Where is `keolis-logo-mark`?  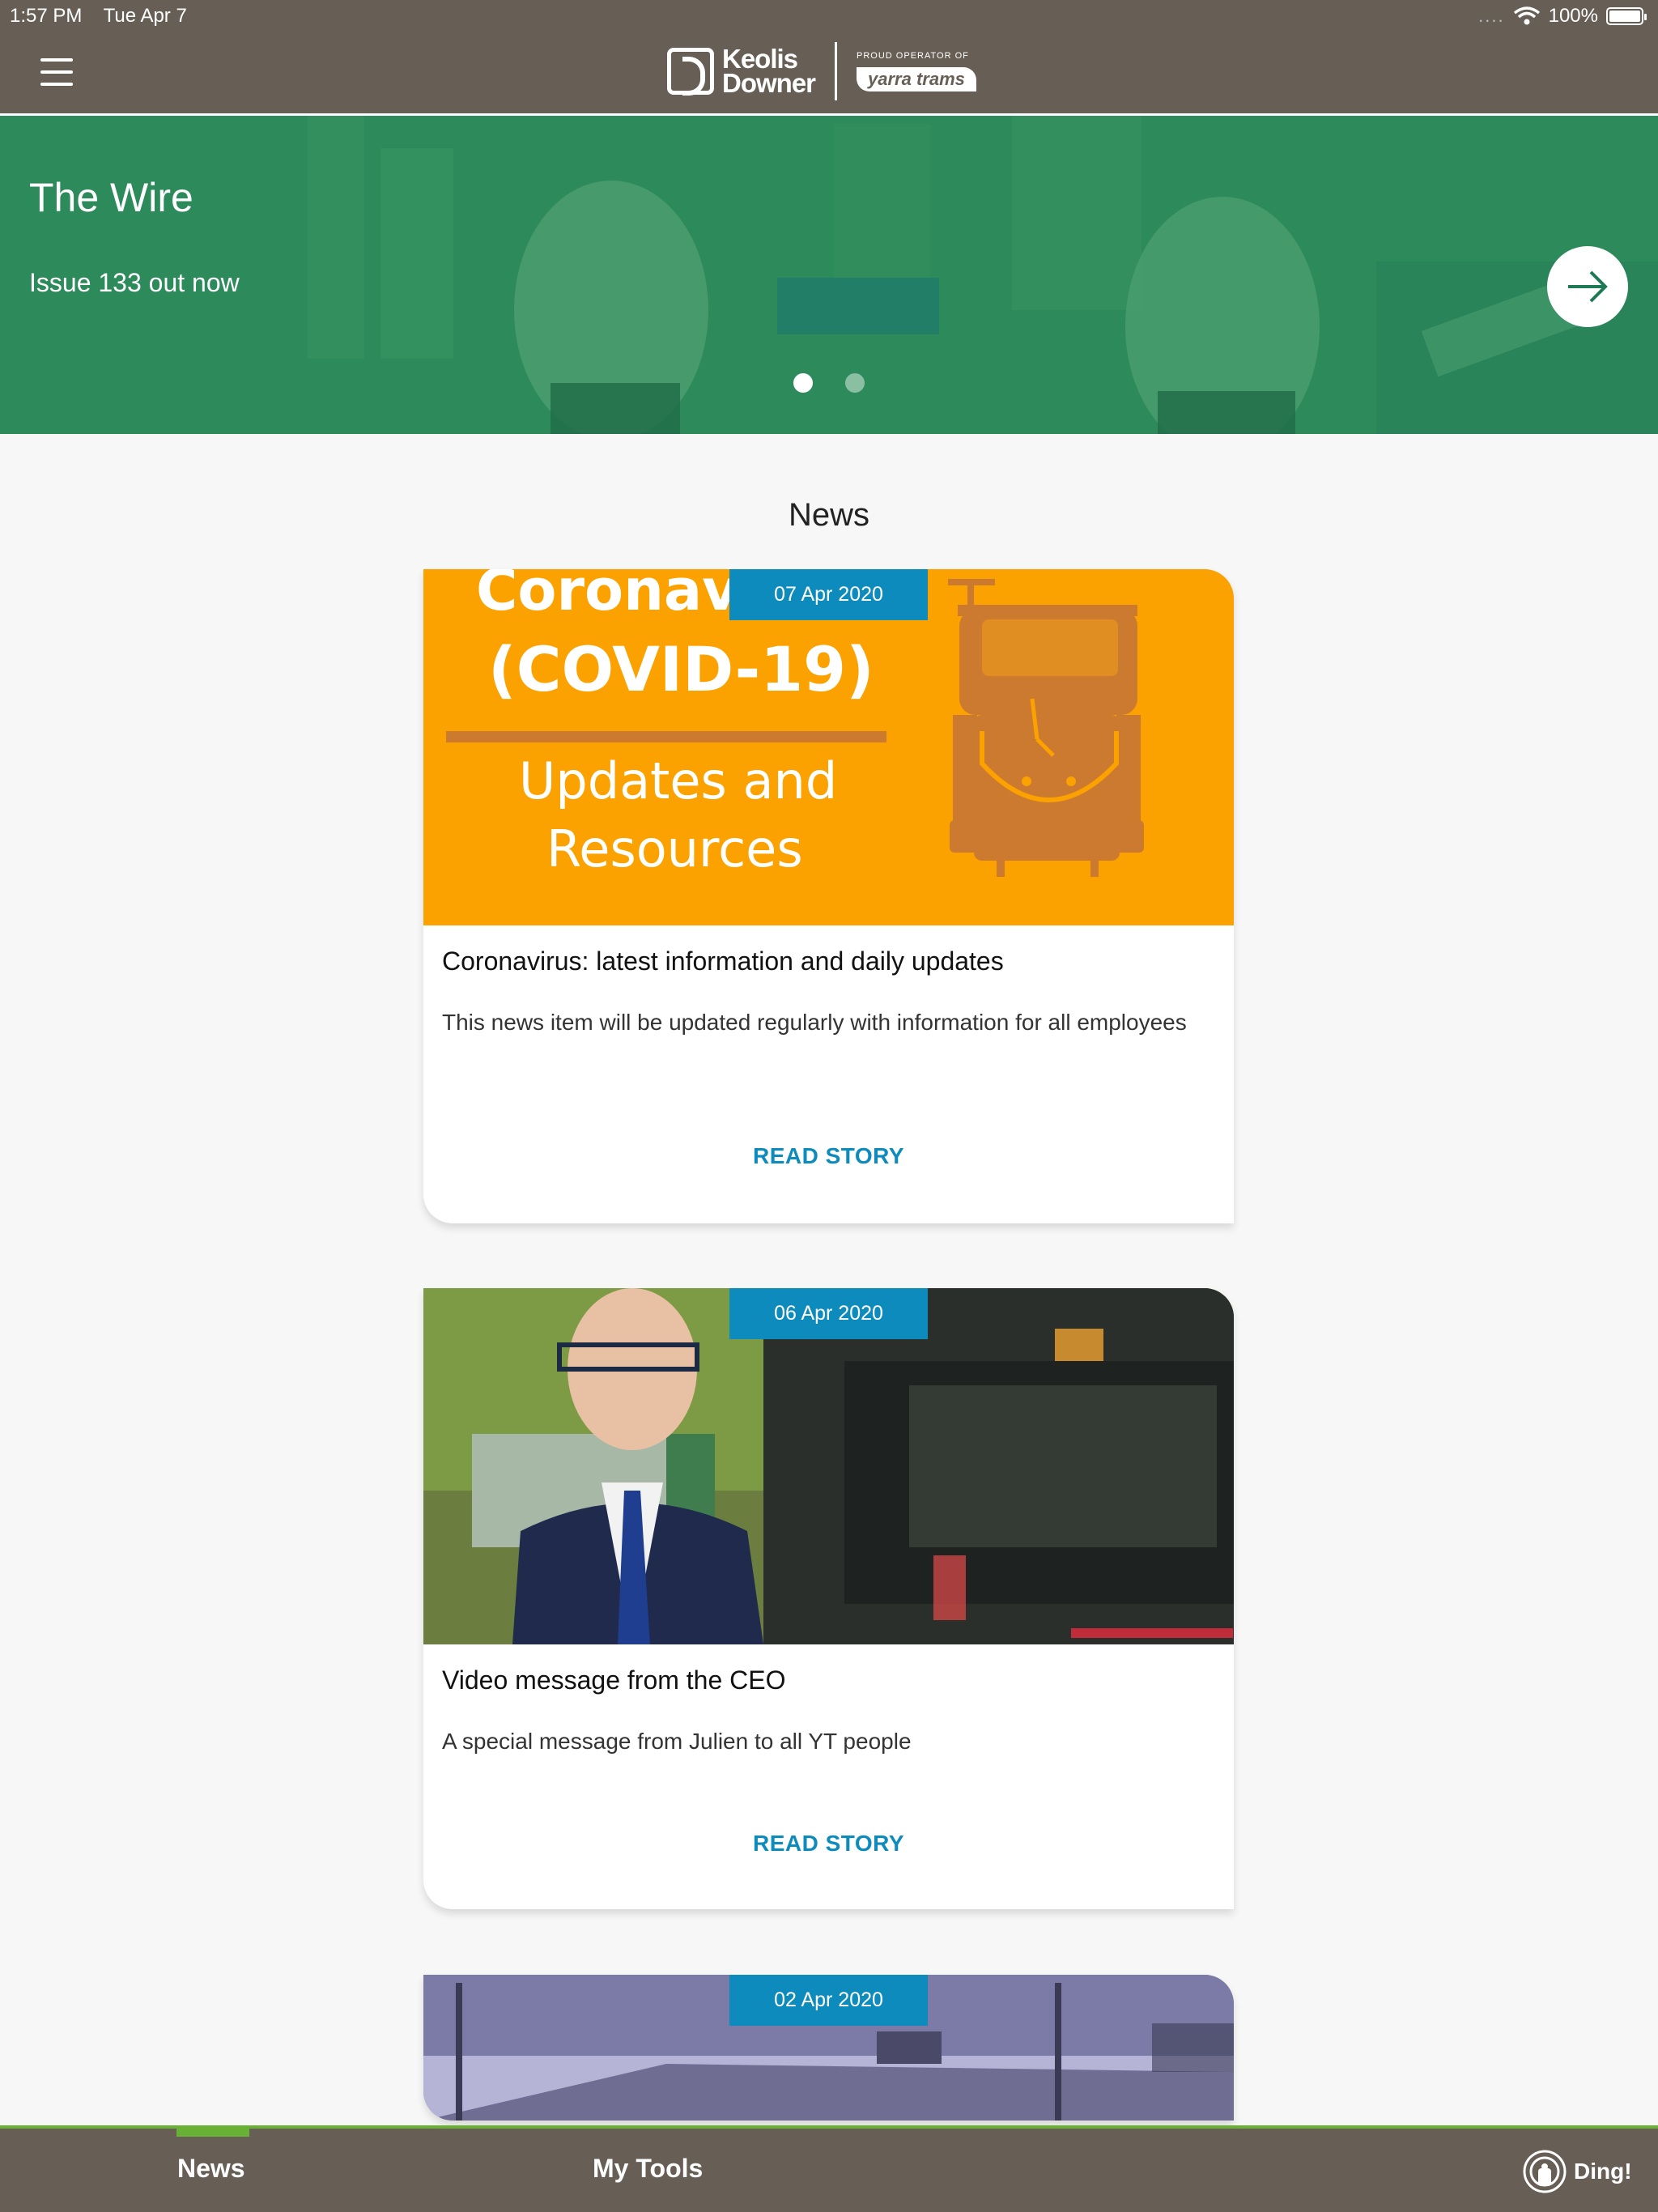 keolis-logo-mark is located at coordinates (690, 72).